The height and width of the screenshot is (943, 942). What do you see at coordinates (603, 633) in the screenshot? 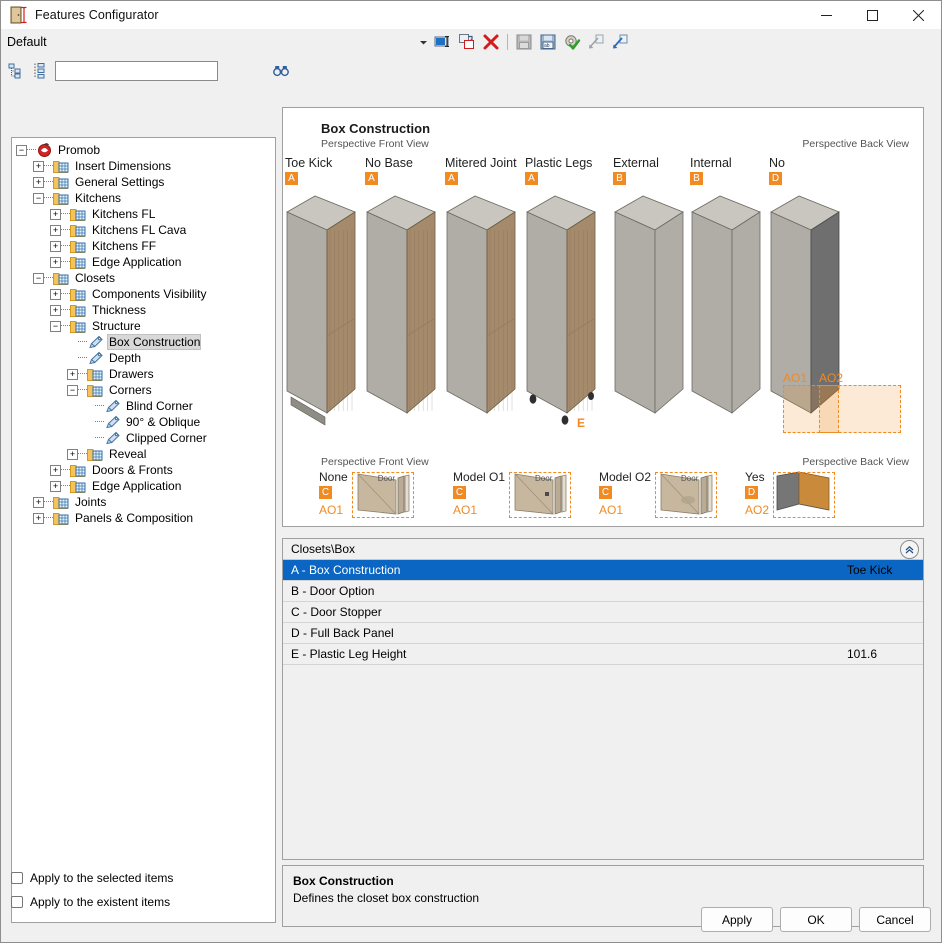
I see `property-row: D - Full Back Panel` at bounding box center [603, 633].